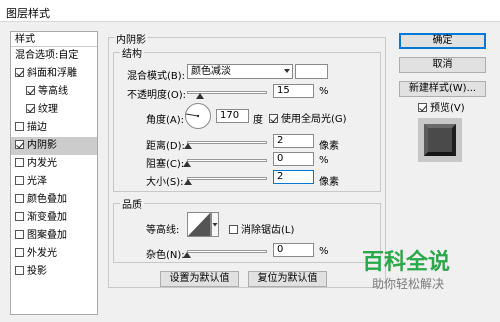 The image size is (500, 322). What do you see at coordinates (47, 235) in the screenshot?
I see `style-item-label: 图案叠加` at bounding box center [47, 235].